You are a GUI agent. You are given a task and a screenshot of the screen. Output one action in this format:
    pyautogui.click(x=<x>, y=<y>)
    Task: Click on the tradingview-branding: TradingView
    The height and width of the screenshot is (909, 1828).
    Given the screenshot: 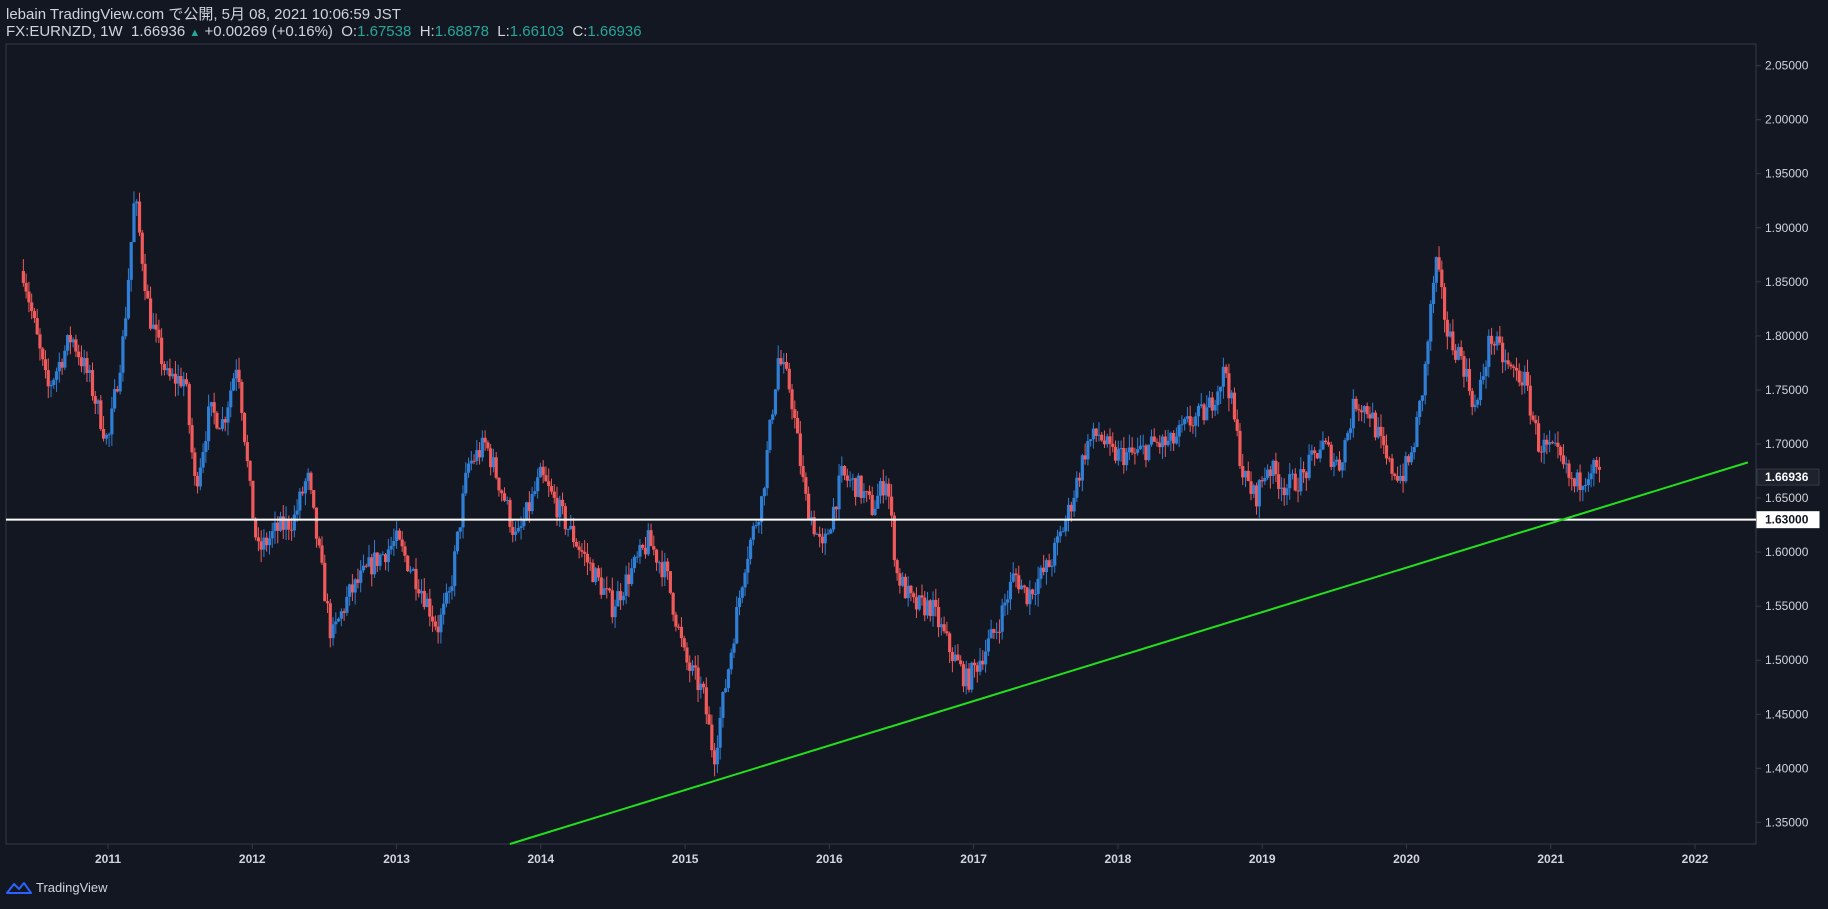 What is the action you would take?
    pyautogui.click(x=57, y=887)
    